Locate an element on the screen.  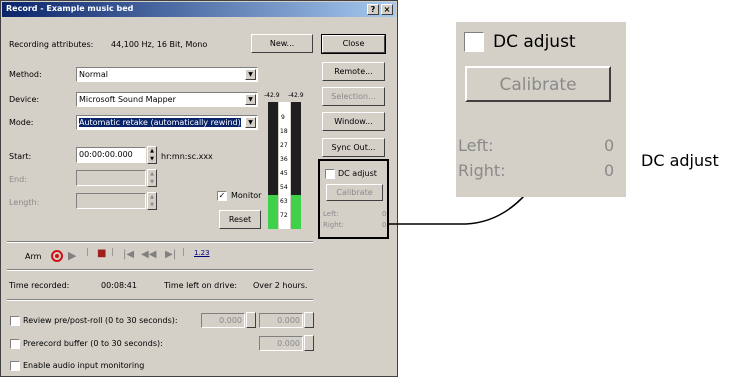
play-icon: ▶ is located at coordinates (72, 255).